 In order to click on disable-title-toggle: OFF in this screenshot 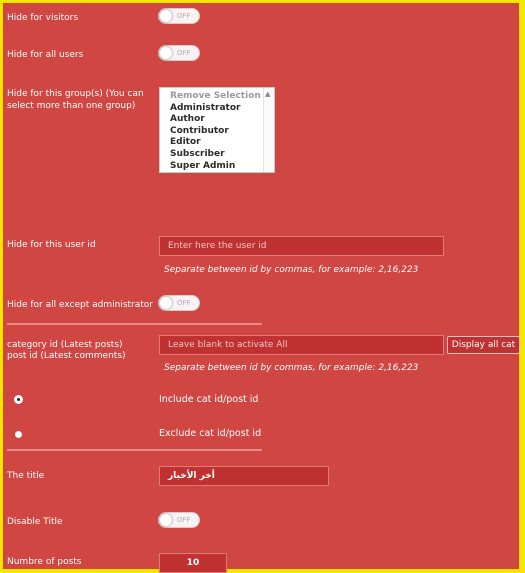, I will do `click(179, 520)`.